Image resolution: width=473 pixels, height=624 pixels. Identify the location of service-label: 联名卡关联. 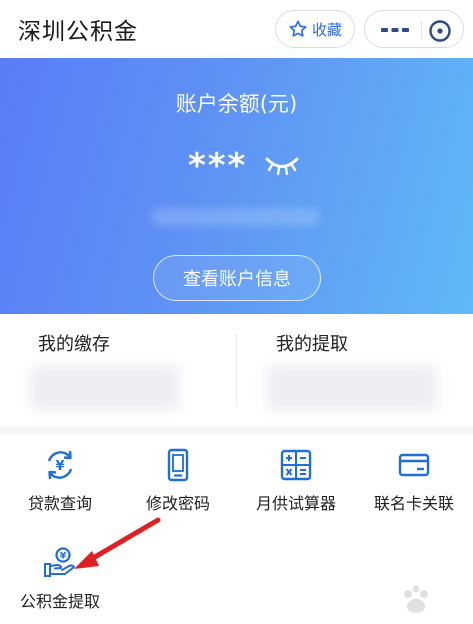
(413, 503).